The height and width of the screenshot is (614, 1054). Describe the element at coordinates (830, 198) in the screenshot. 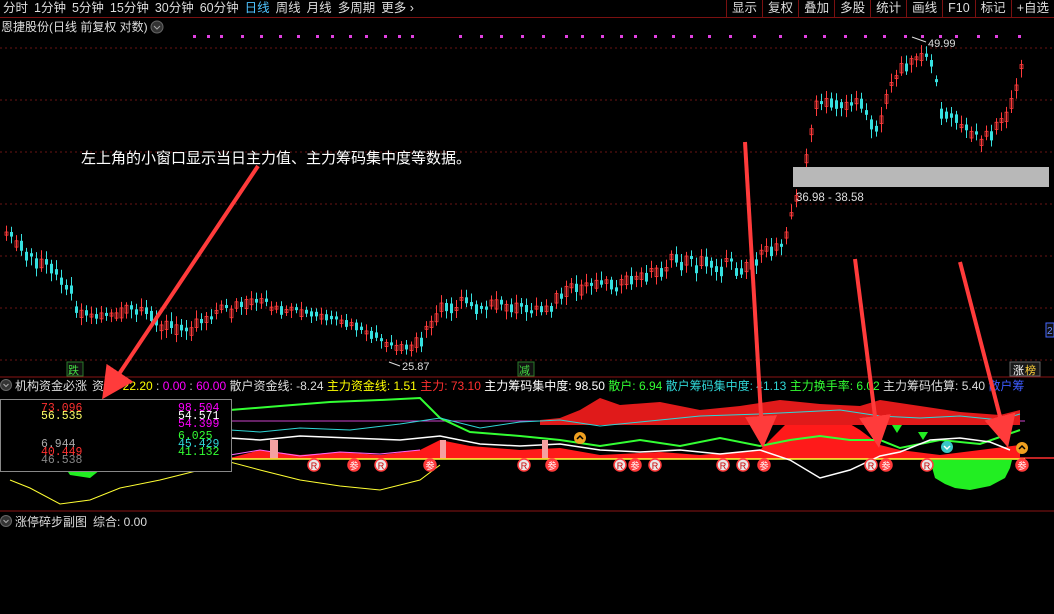

I see `zone-label: 36.98 - 38.58` at that location.